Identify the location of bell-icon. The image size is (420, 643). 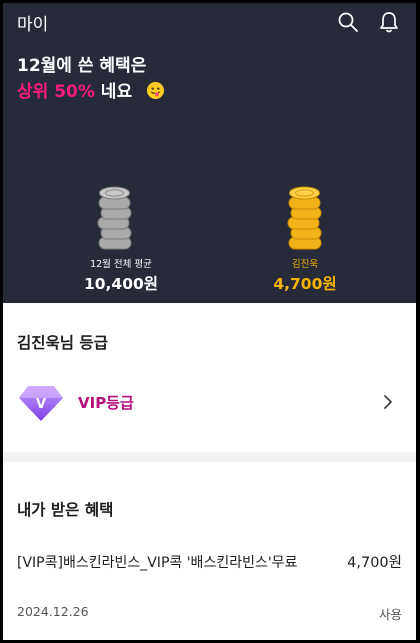
(389, 22).